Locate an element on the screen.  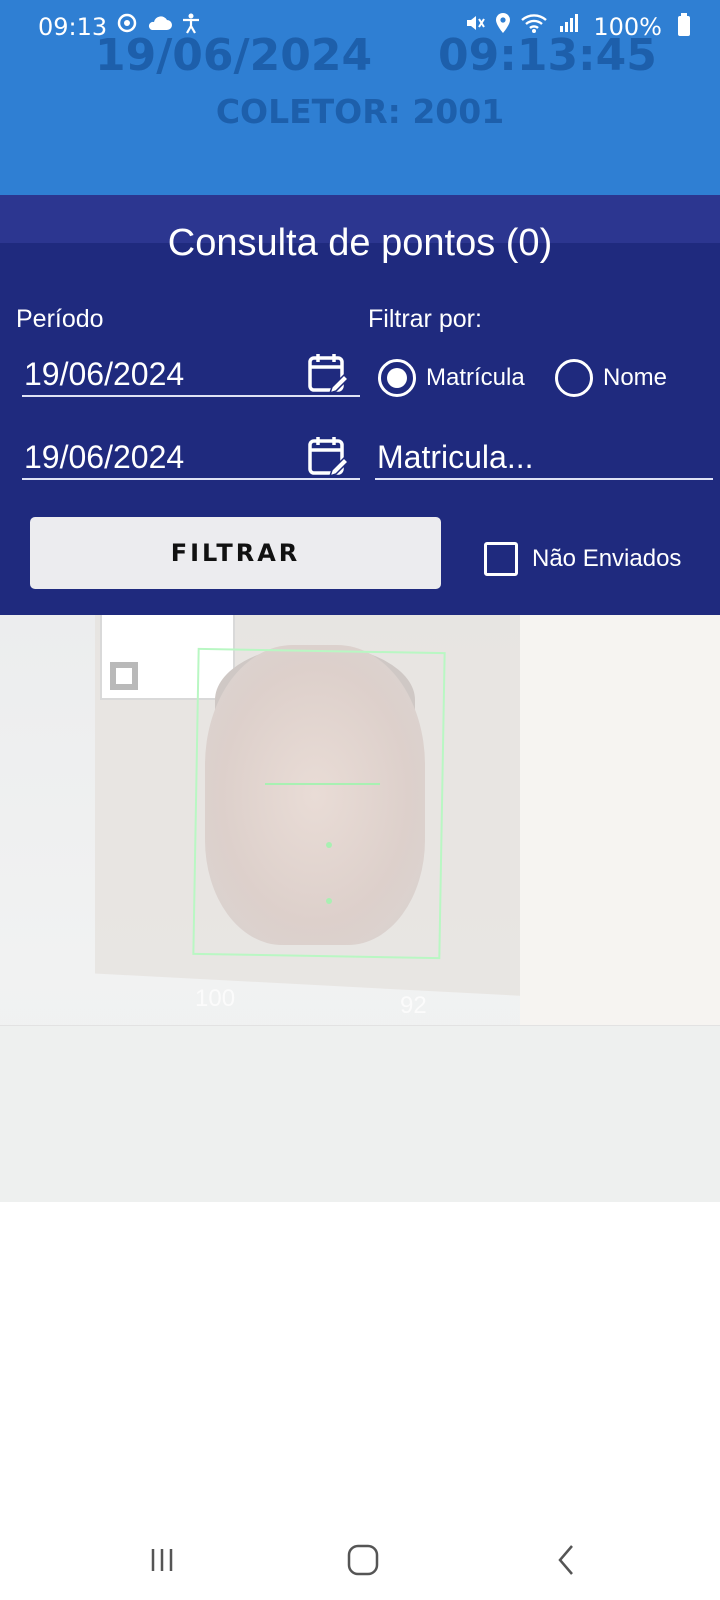
home-button is located at coordinates (363, 1560).